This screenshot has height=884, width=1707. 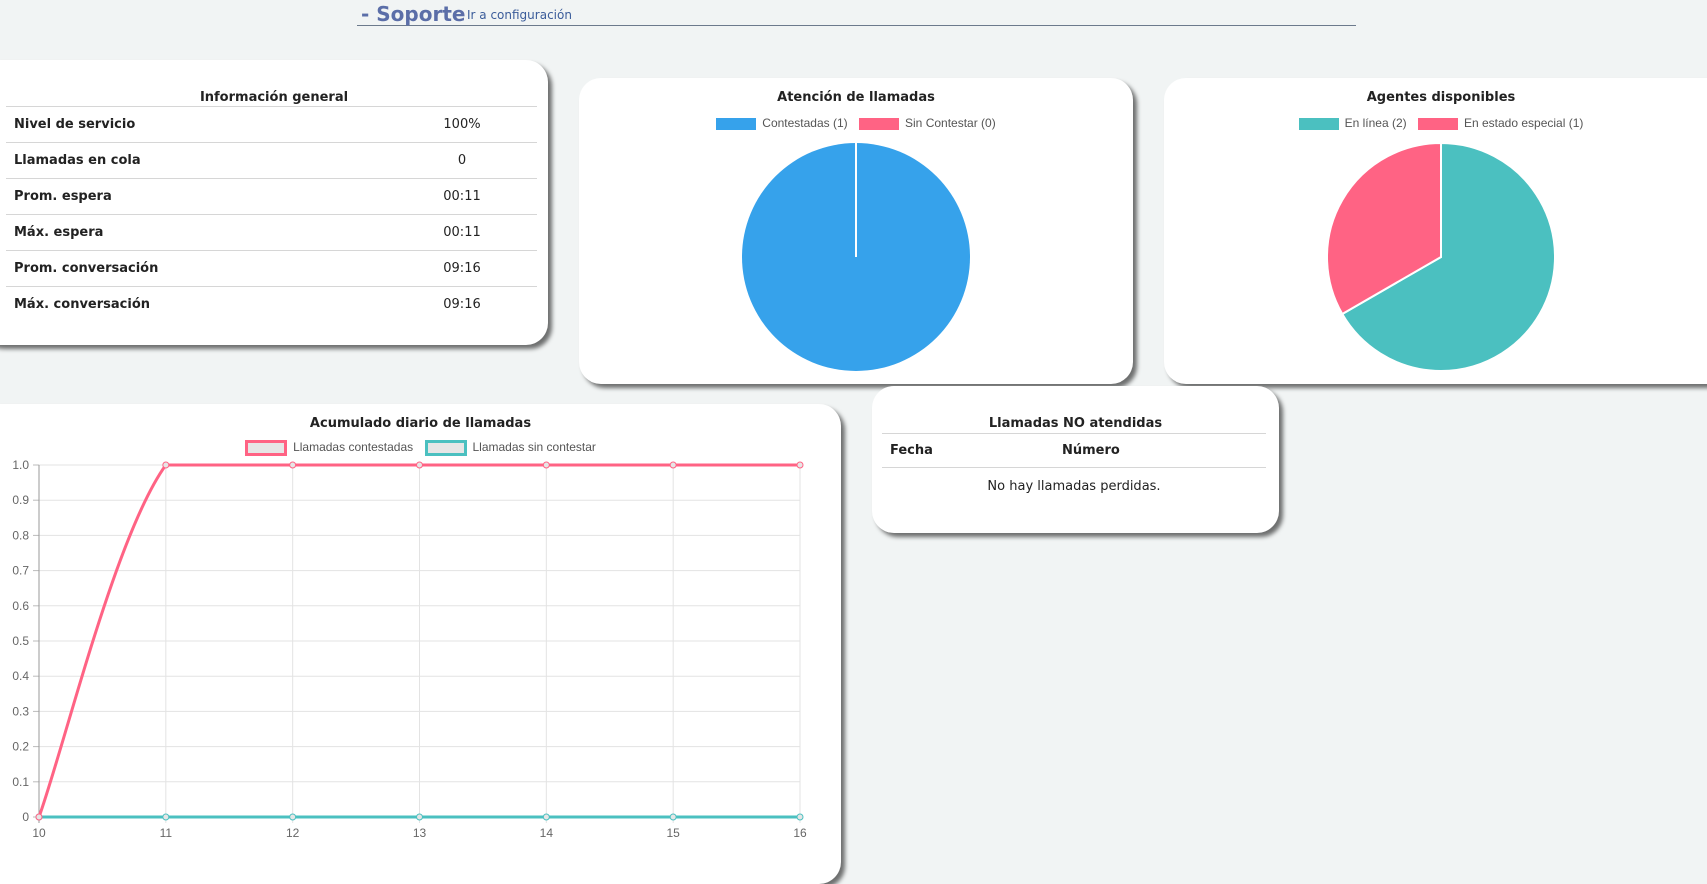 I want to click on x-tick-label: 10, so click(x=39, y=833).